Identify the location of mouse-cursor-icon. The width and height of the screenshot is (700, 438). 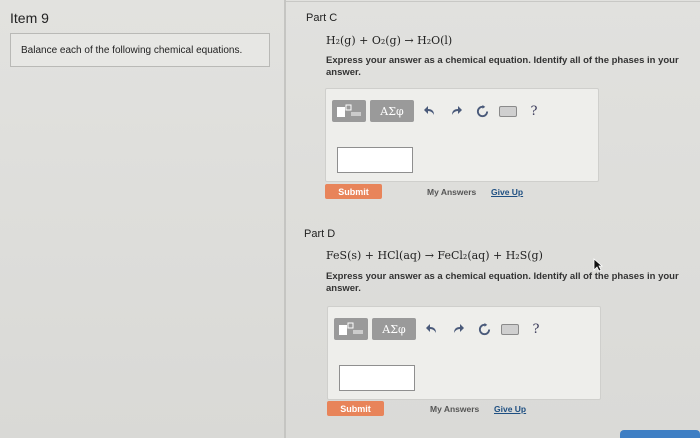
(598, 265).